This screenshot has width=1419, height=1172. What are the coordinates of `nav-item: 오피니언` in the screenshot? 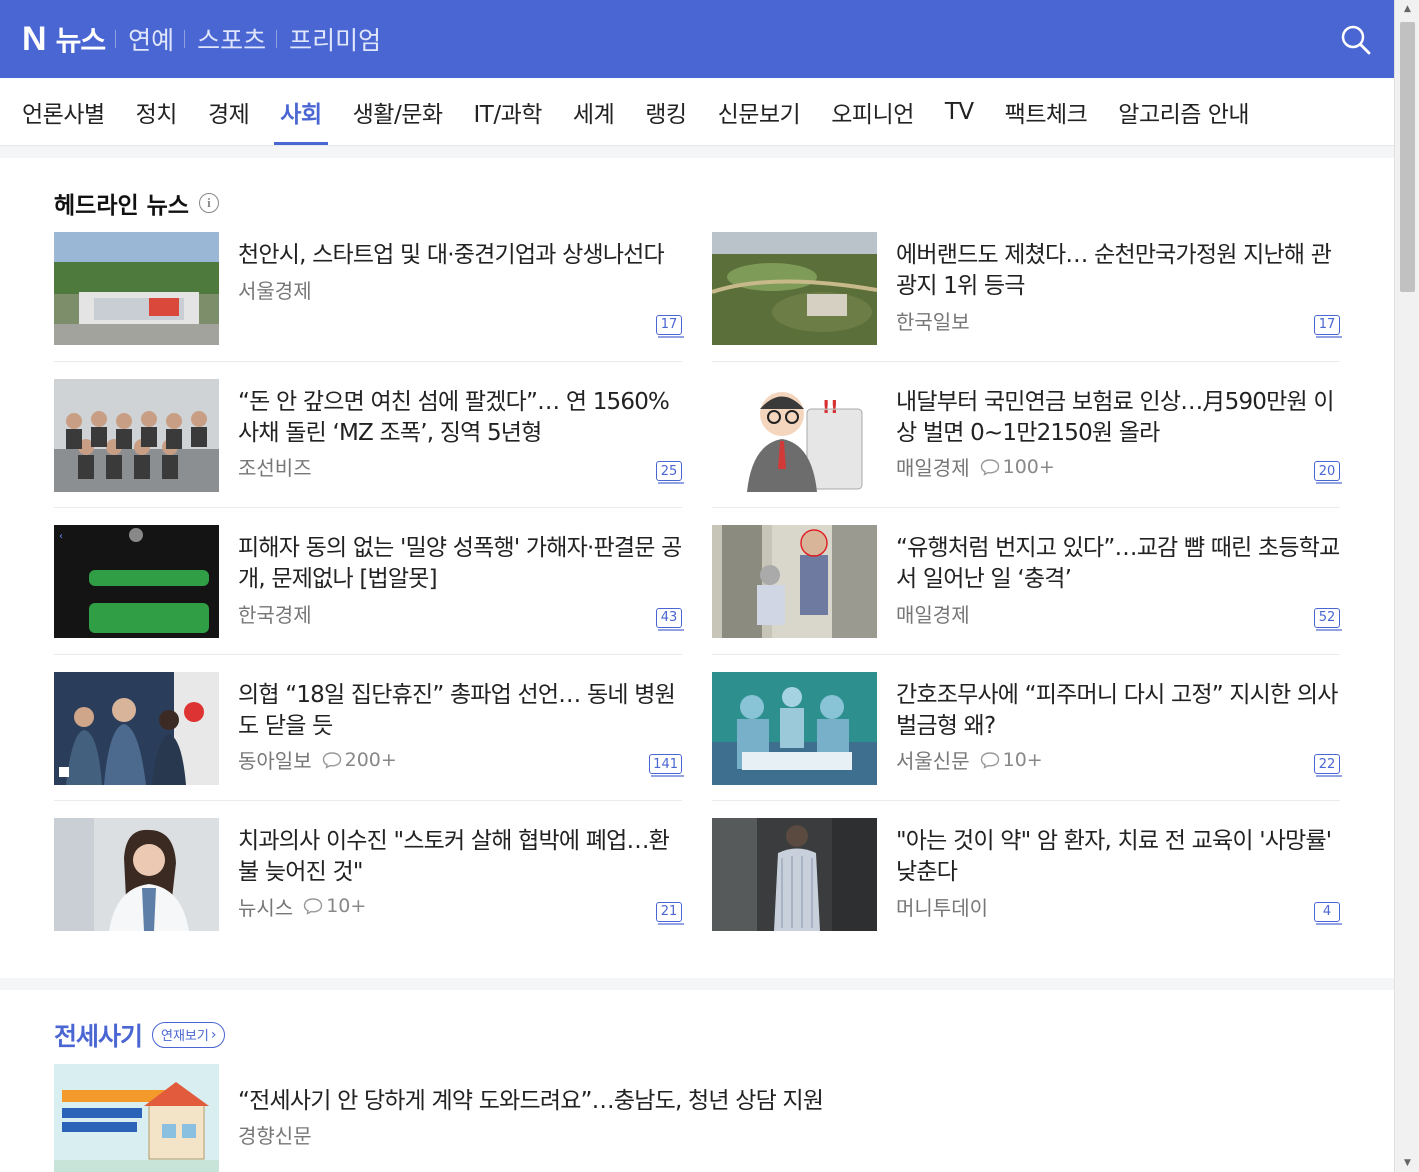 It's located at (872, 111).